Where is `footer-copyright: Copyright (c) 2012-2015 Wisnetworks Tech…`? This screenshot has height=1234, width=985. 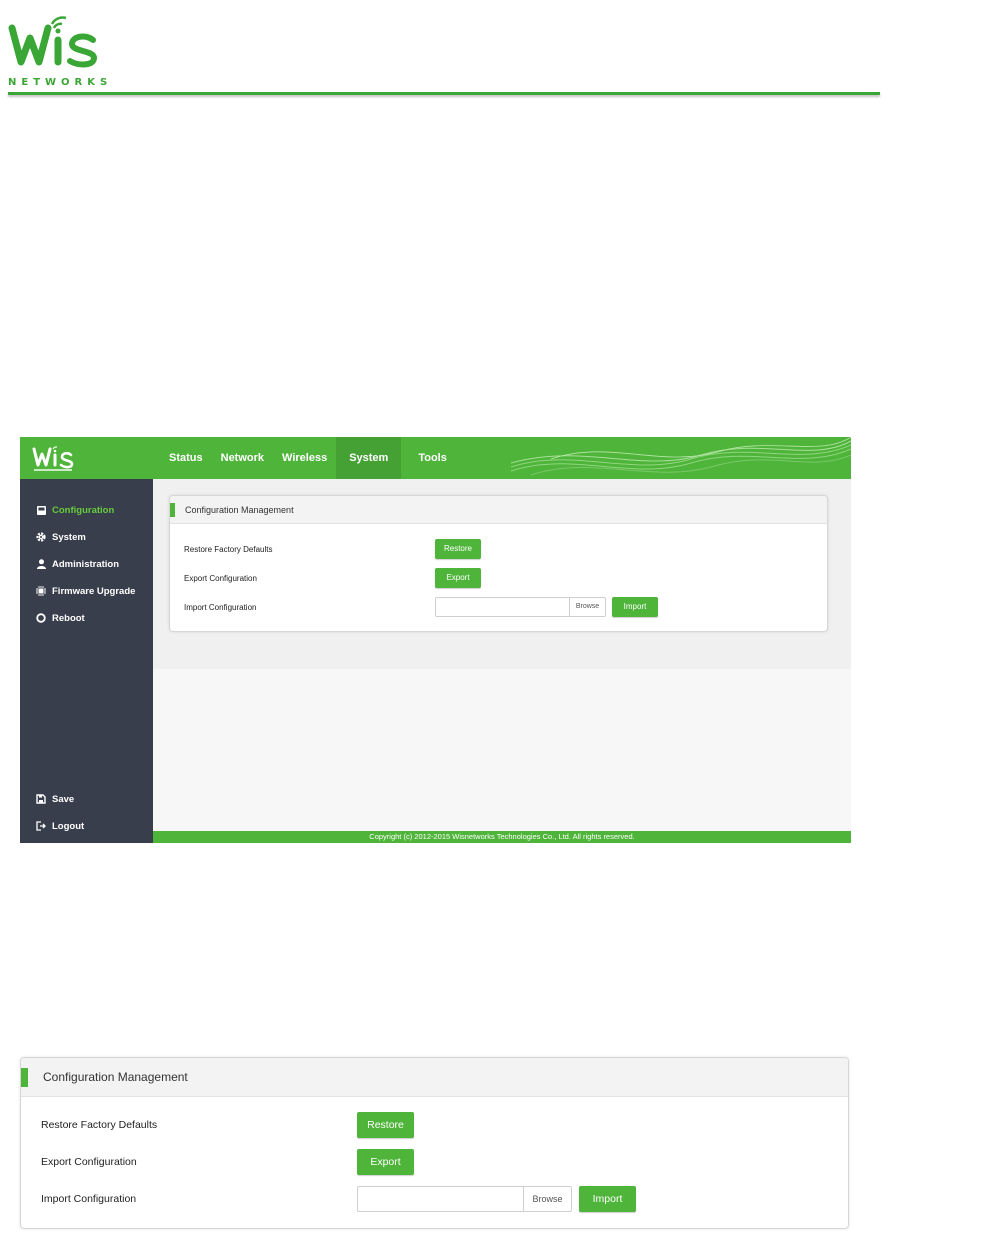 footer-copyright: Copyright (c) 2012-2015 Wisnetworks Tech… is located at coordinates (502, 837).